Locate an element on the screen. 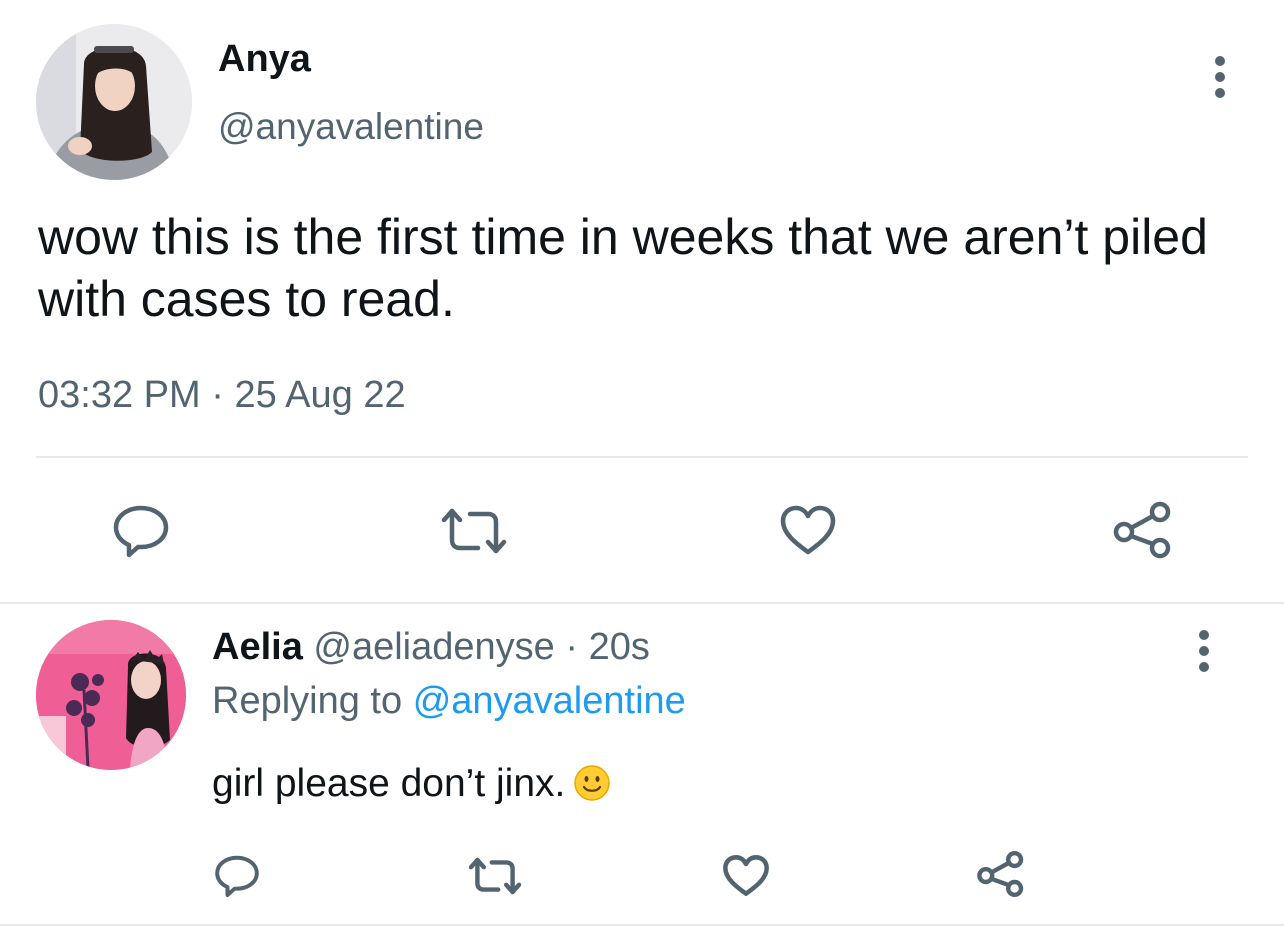 The height and width of the screenshot is (927, 1284). tweet-timestamp: 03:32 PM · 25 Aug 22 is located at coordinates (222, 395).